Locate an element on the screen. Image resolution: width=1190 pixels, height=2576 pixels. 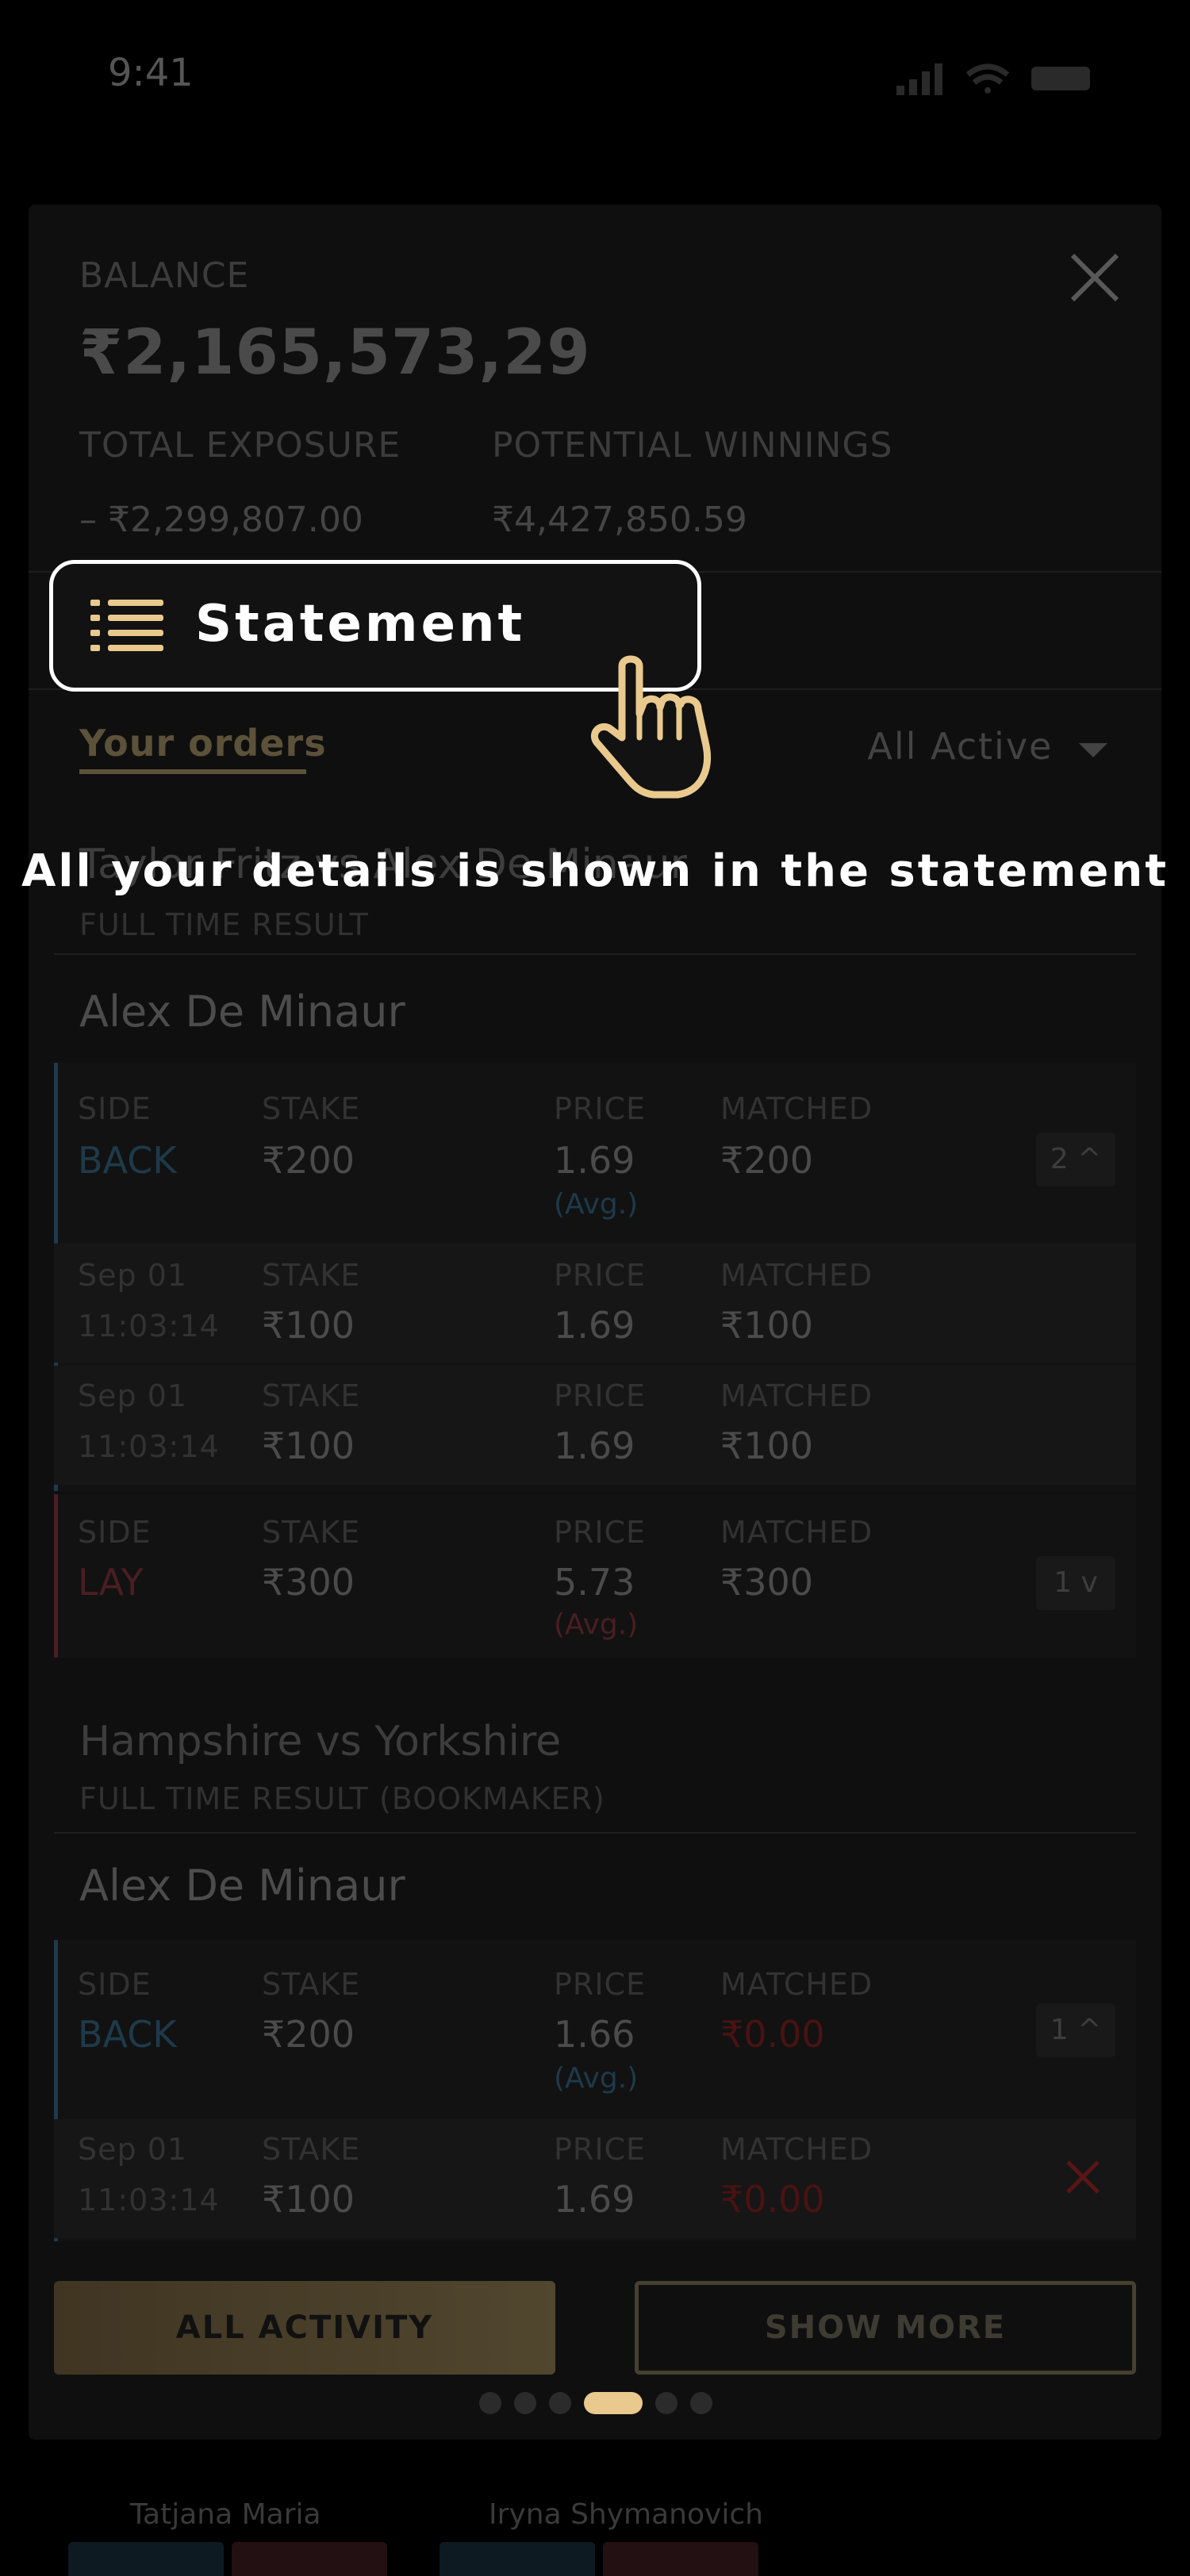
chevron-down-icon: v is located at coordinates (1089, 1582).